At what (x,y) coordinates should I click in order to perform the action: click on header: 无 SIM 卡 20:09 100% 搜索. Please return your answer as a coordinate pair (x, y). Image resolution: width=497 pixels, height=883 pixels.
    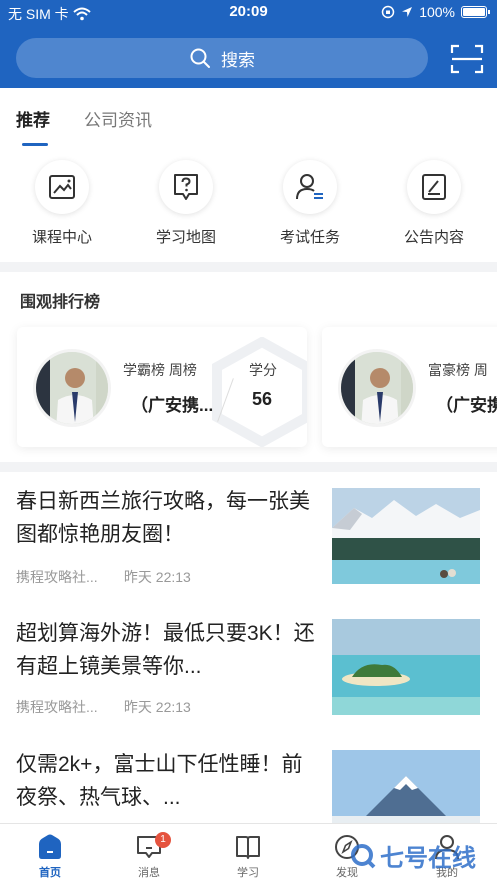
    Looking at the image, I should click on (248, 44).